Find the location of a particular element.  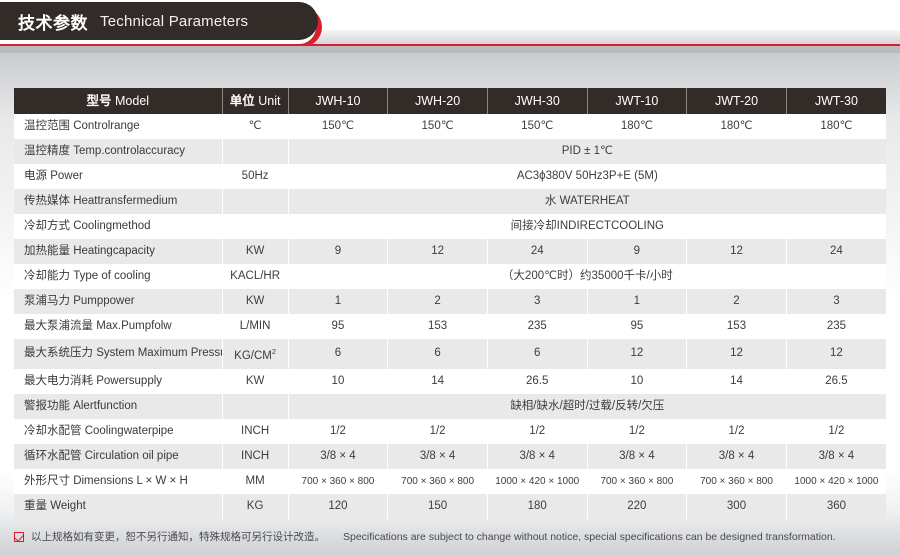

table-row: 温控精度 Temp.controlaccuracy PID ± 1℃ is located at coordinates (450, 151).